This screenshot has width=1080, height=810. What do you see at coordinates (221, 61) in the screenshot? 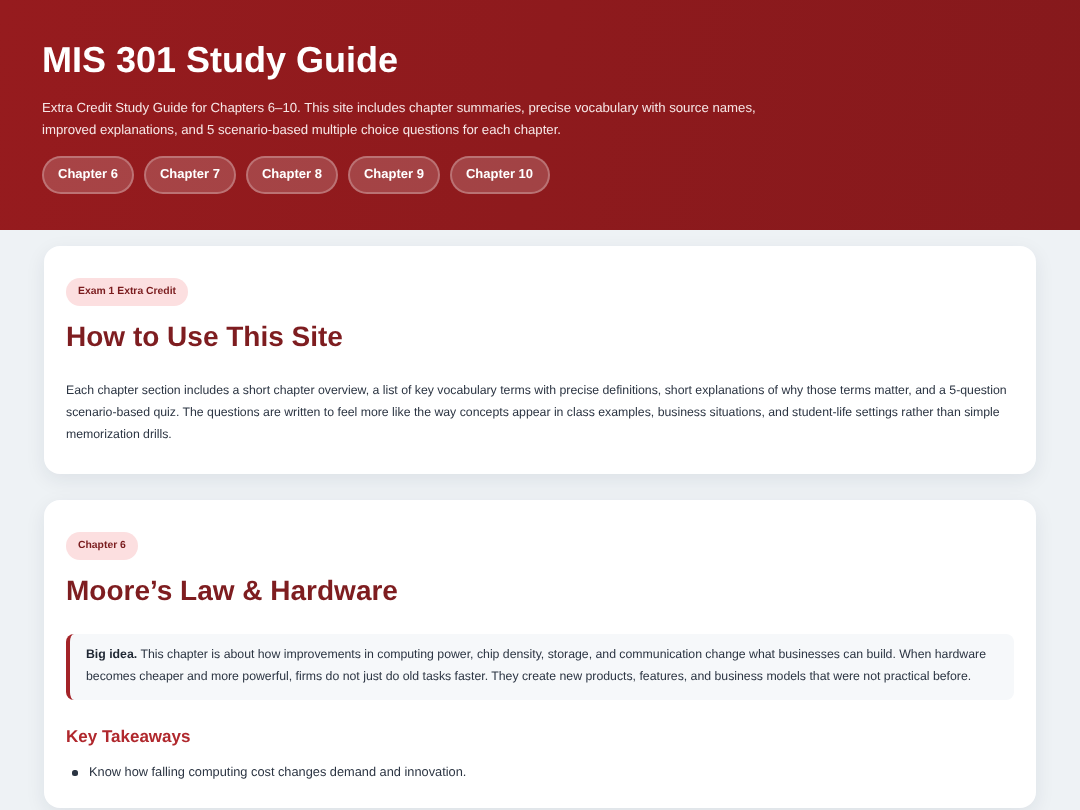
I see `site-title: MIS 301 Study Guide` at bounding box center [221, 61].